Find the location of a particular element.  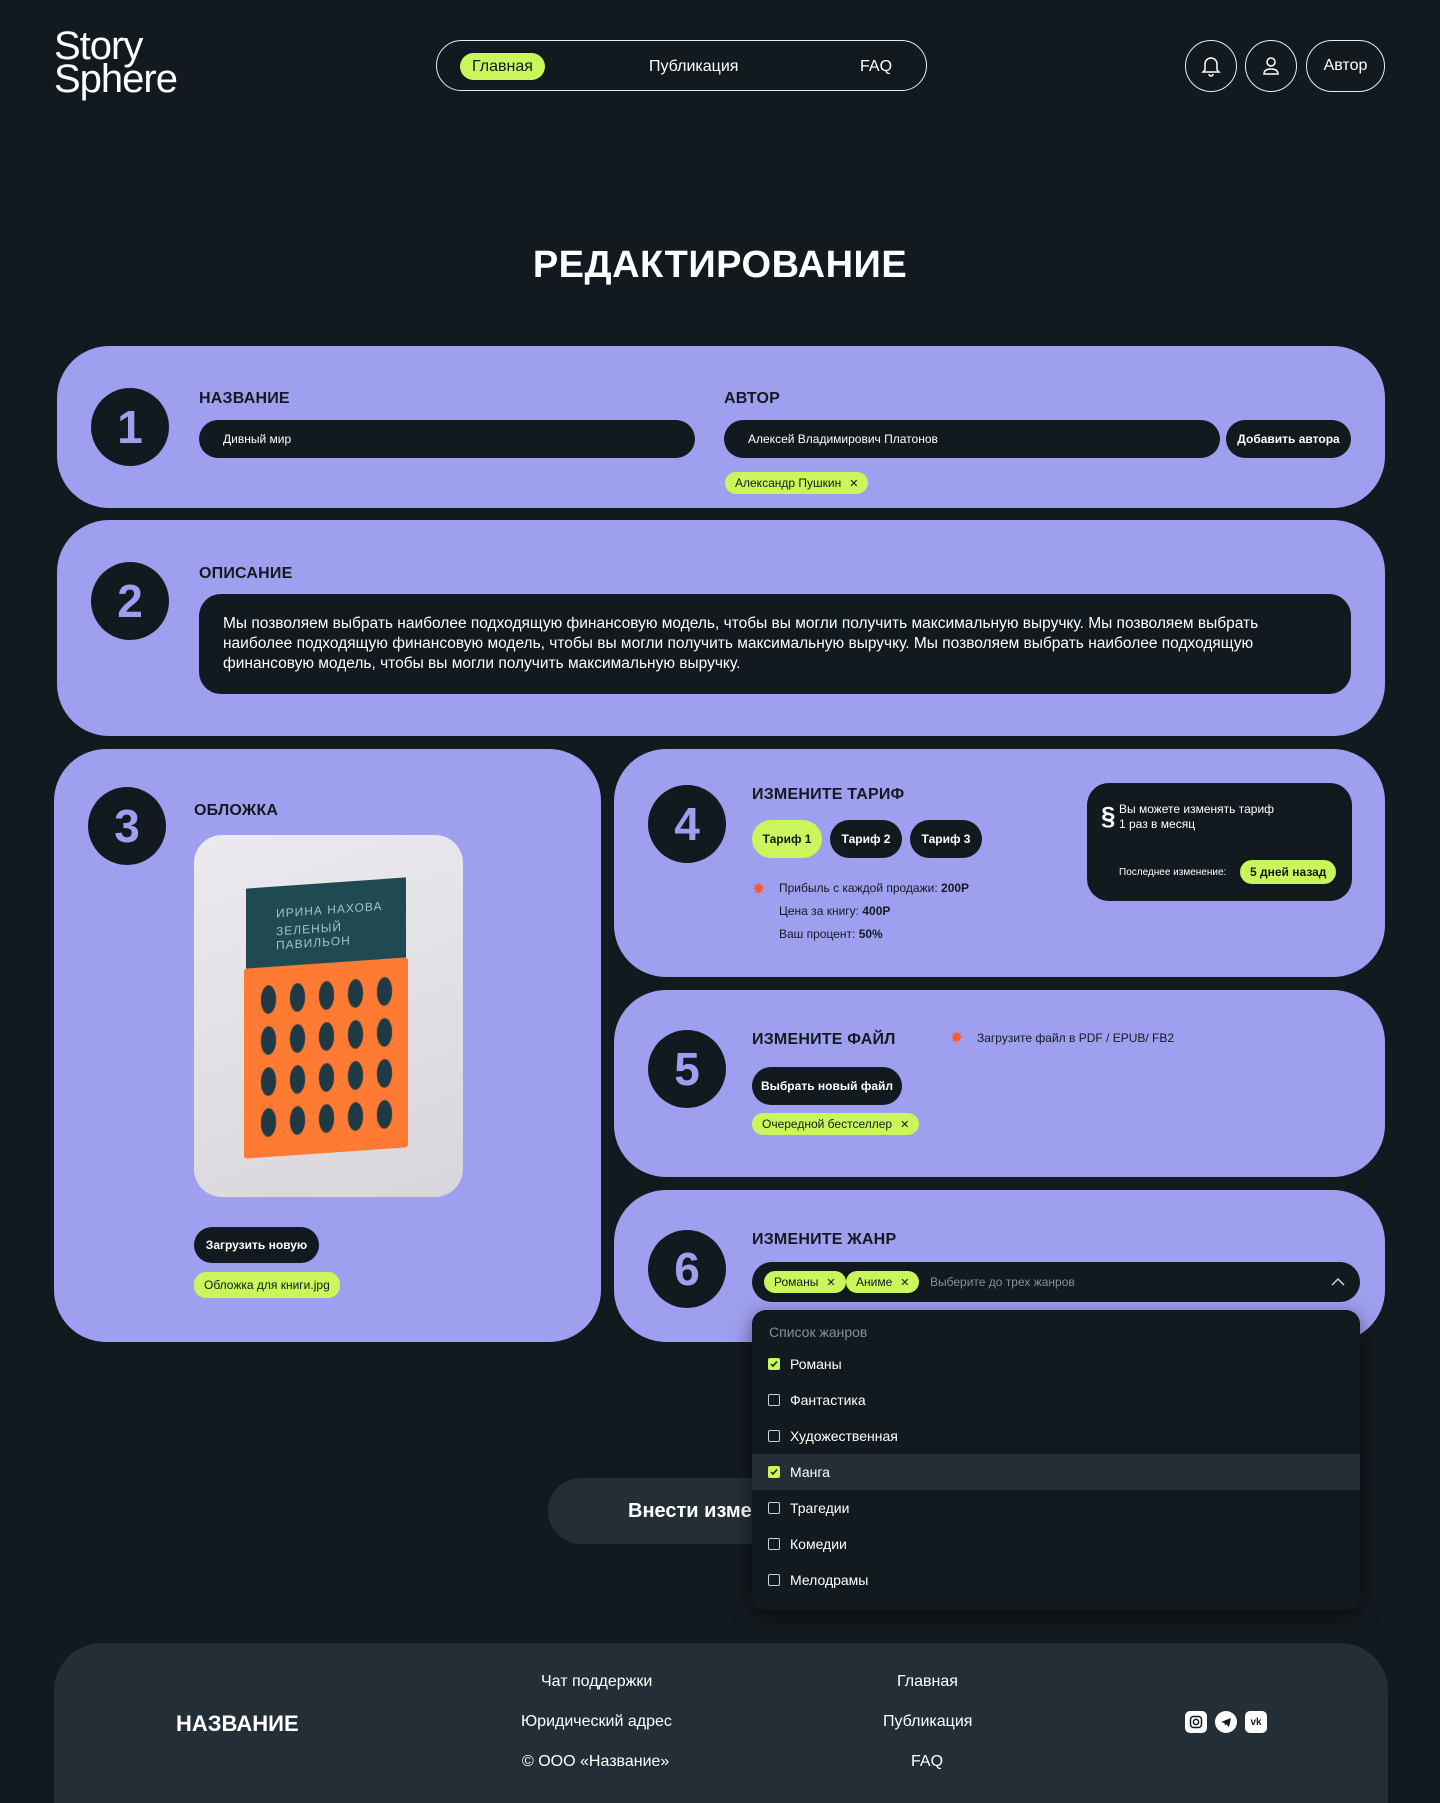

cover-file-chip: Обложка для книги.jpg is located at coordinates (267, 1285).